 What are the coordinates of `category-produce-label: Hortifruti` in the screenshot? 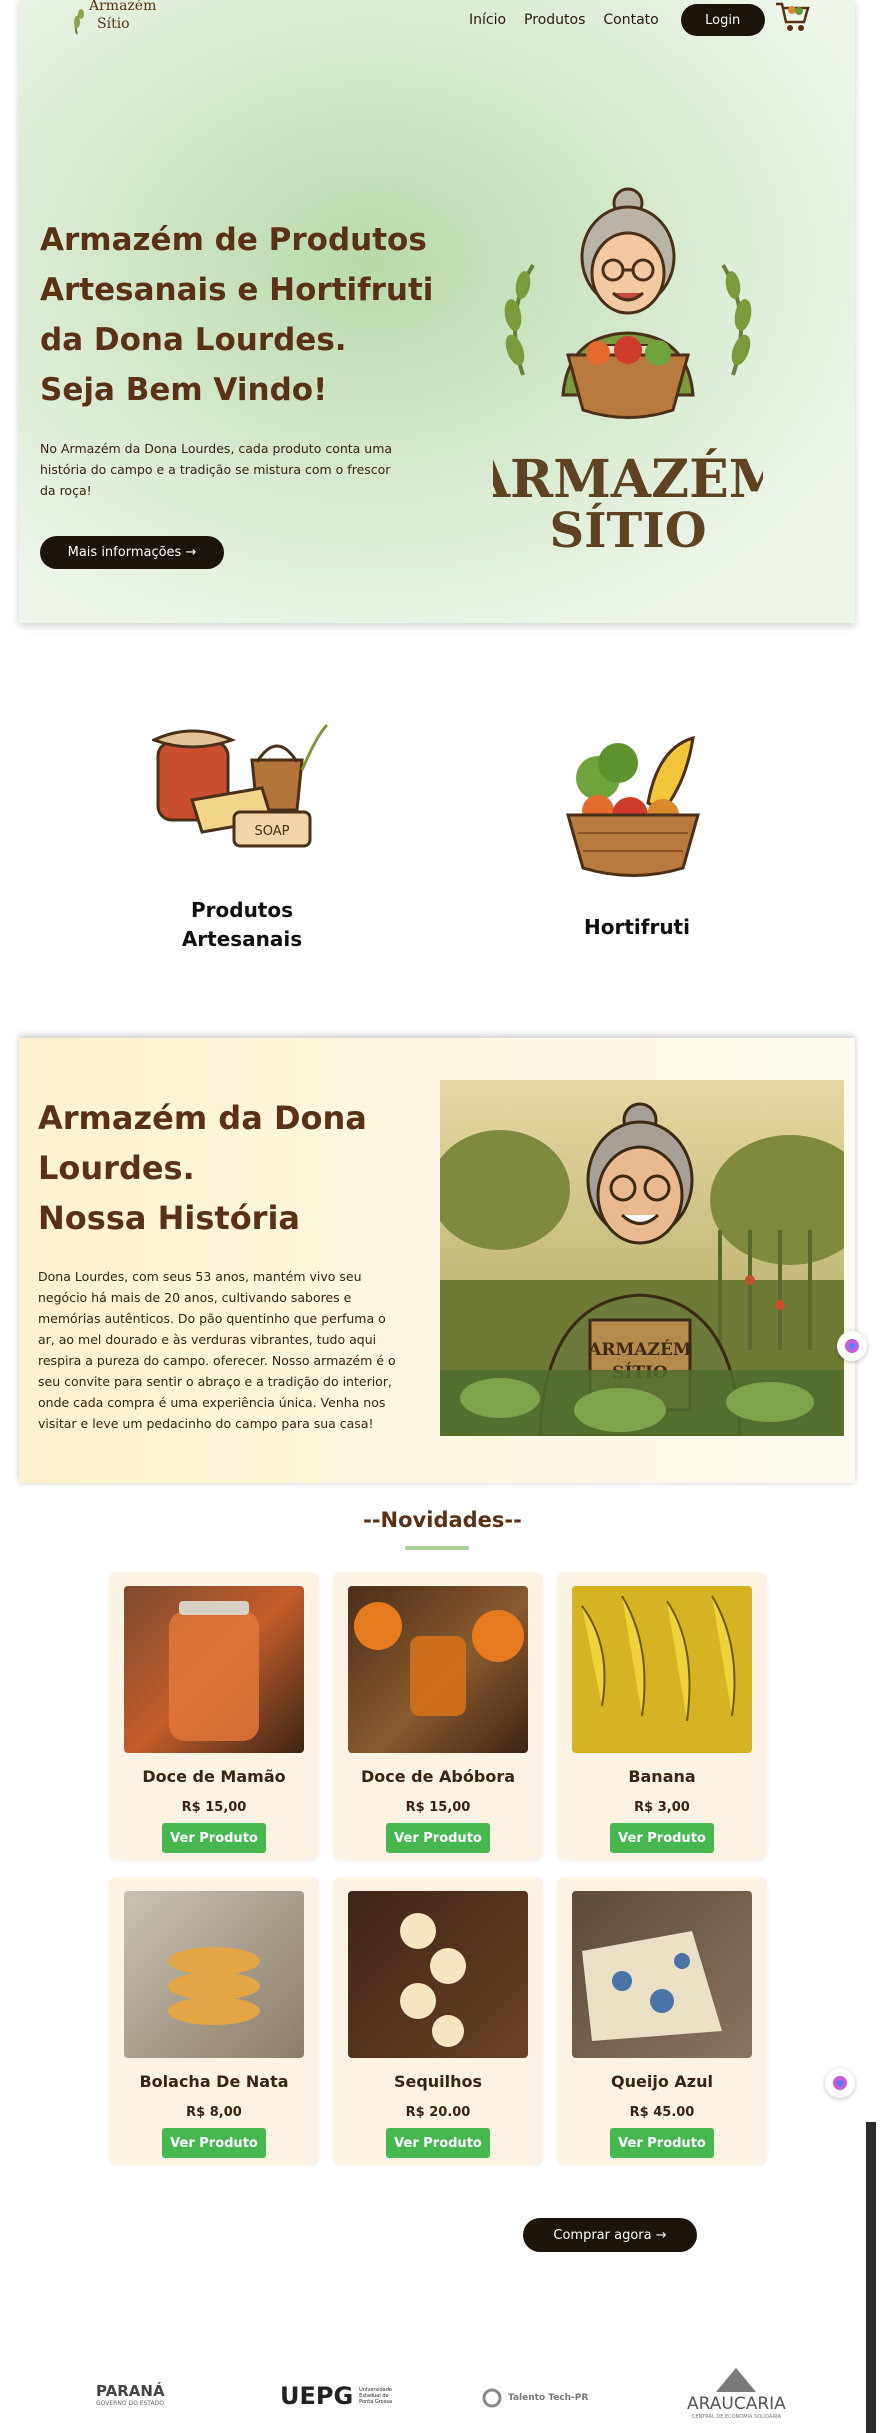 It's located at (637, 927).